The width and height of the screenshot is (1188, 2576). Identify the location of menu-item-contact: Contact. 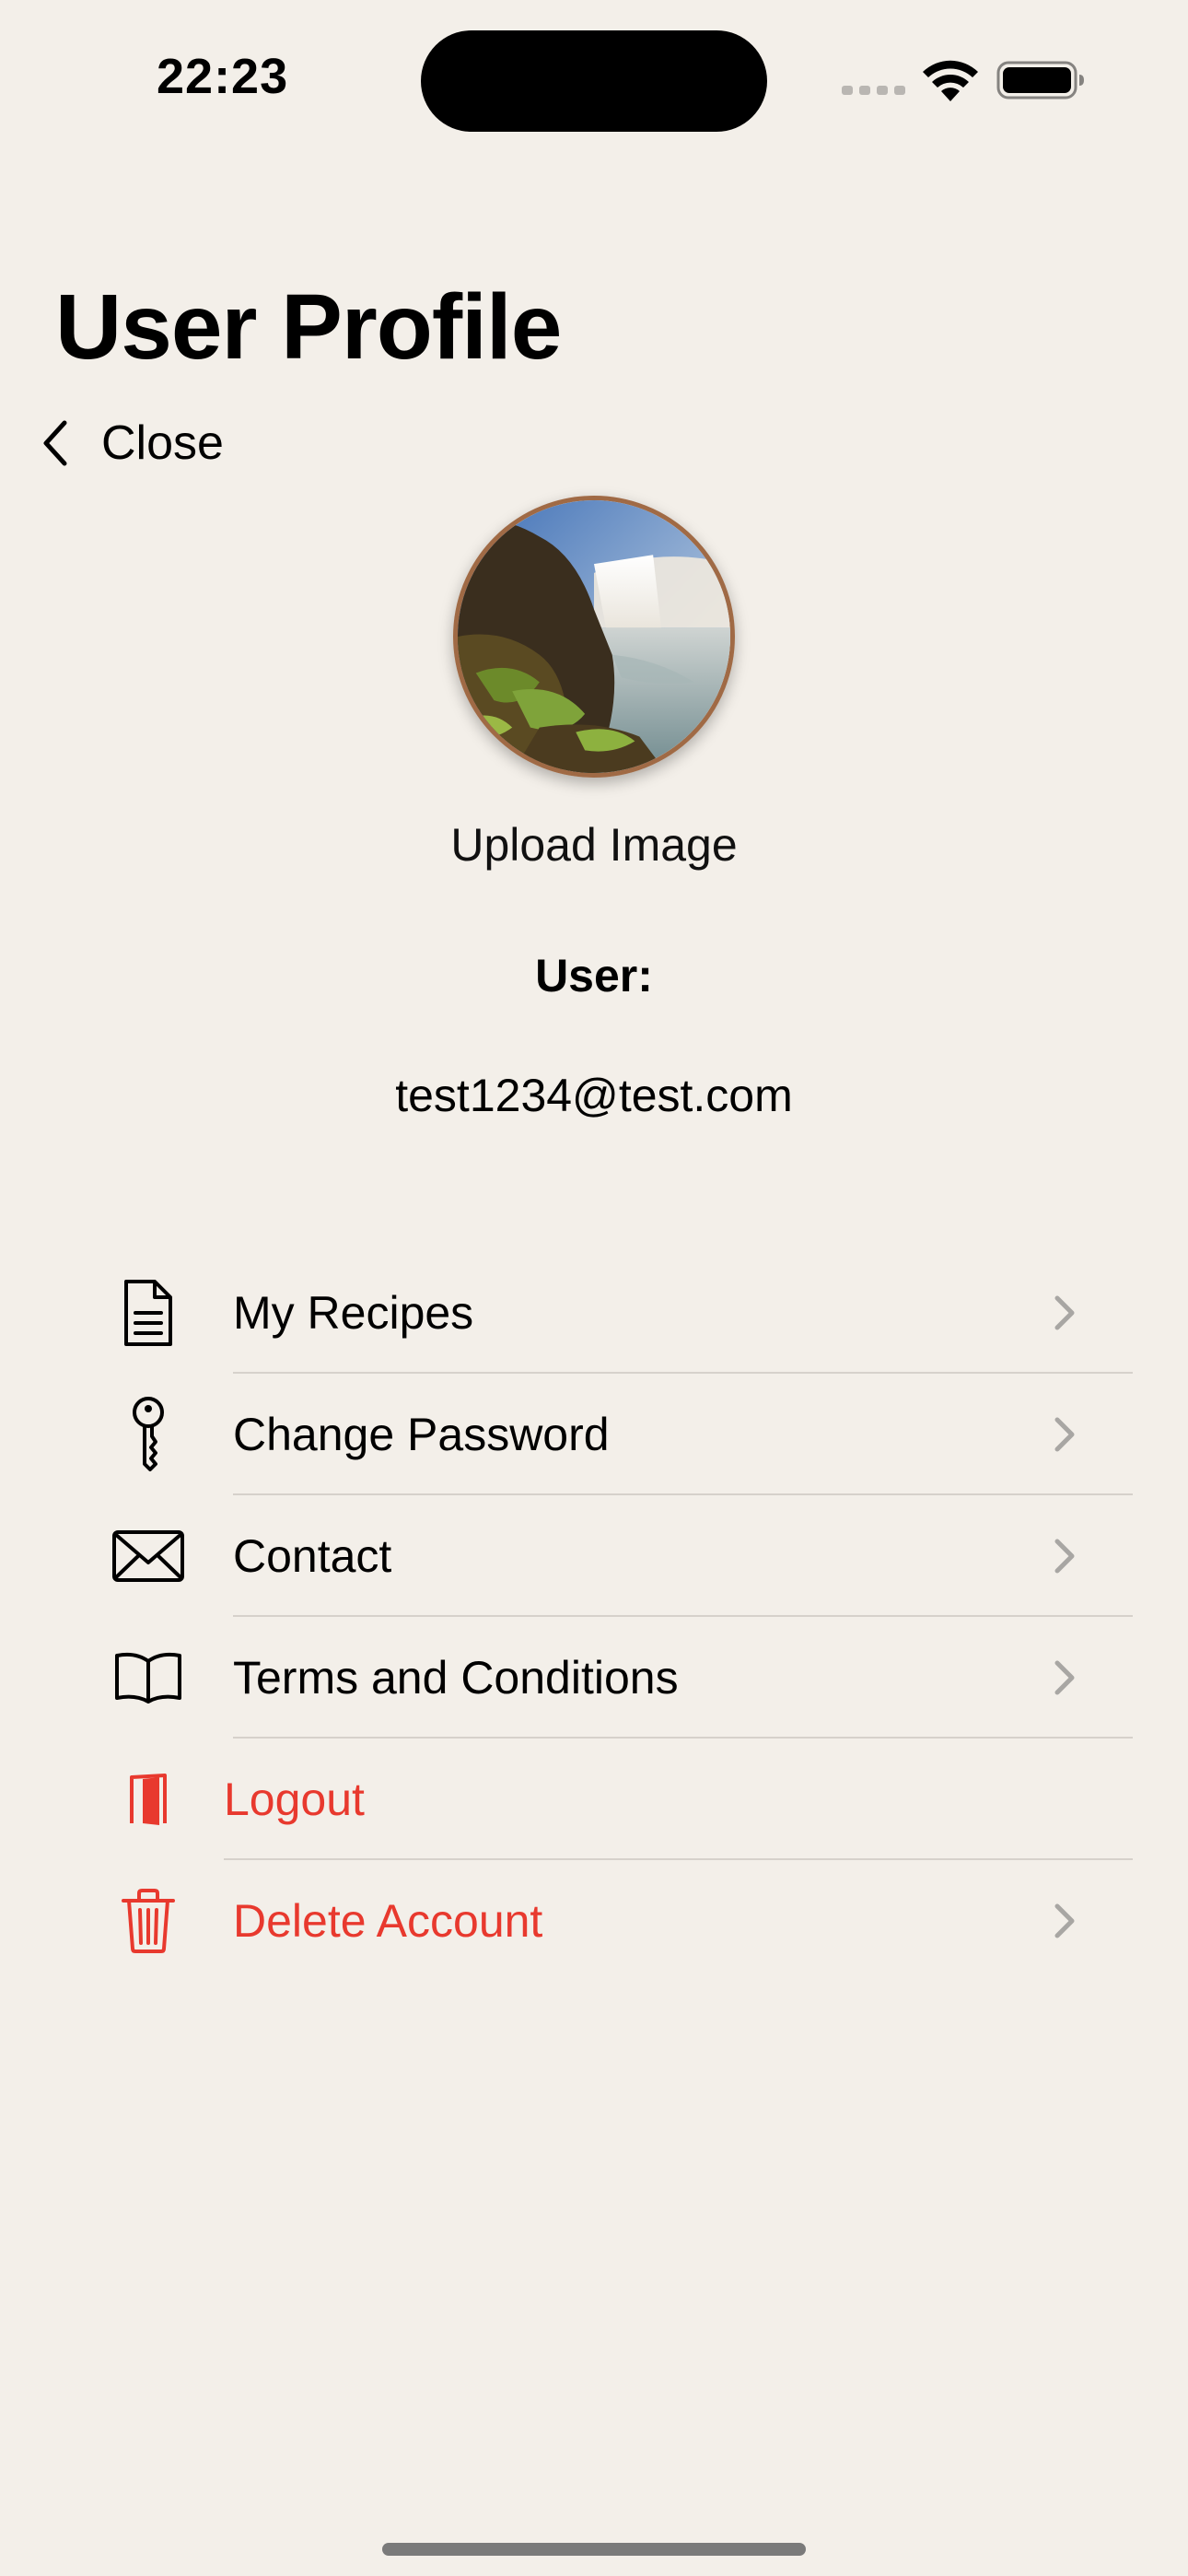
(594, 1556).